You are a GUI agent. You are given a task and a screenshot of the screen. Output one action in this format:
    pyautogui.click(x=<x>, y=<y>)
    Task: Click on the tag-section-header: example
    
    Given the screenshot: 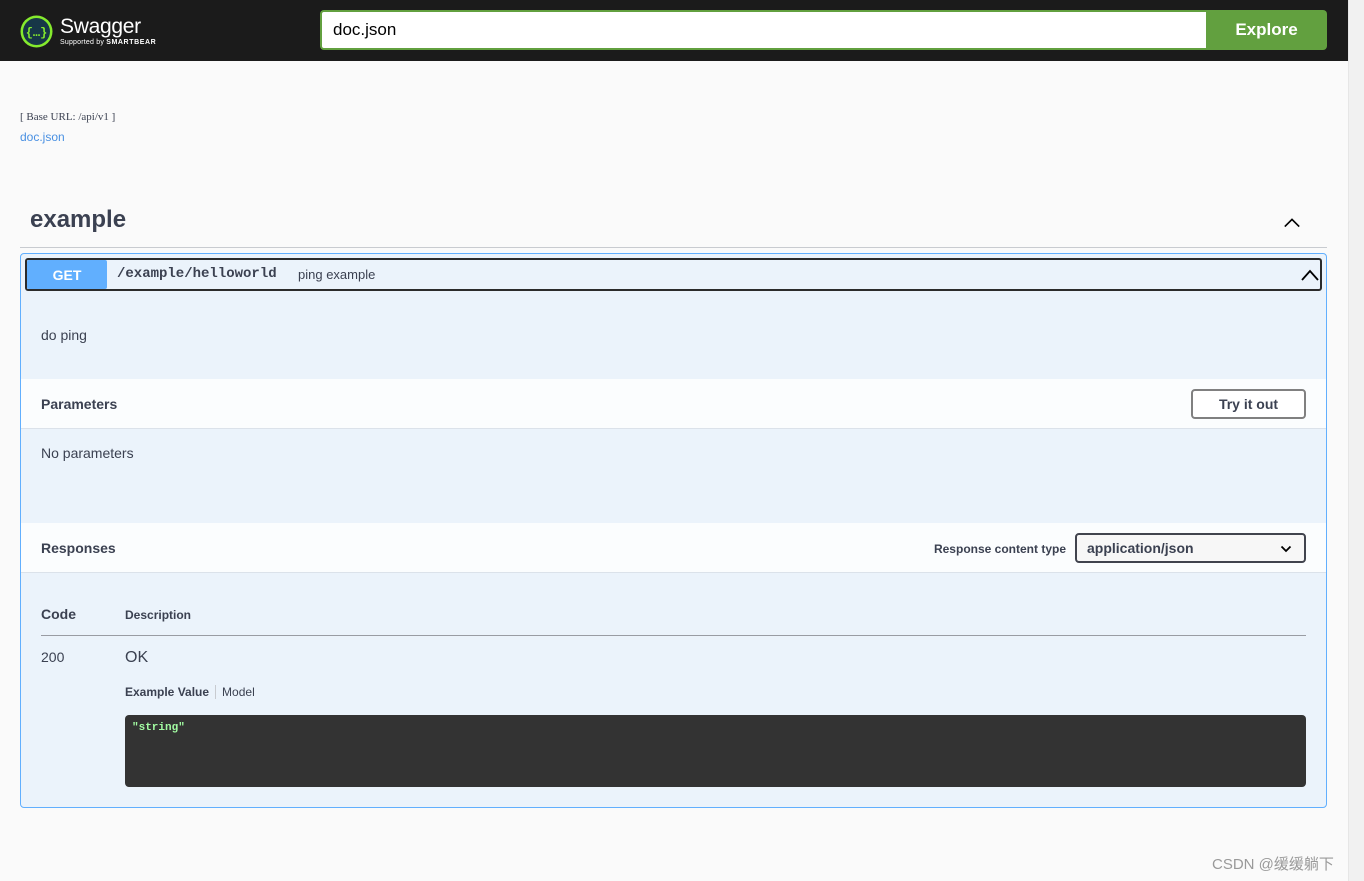 What is the action you would take?
    pyautogui.click(x=673, y=224)
    